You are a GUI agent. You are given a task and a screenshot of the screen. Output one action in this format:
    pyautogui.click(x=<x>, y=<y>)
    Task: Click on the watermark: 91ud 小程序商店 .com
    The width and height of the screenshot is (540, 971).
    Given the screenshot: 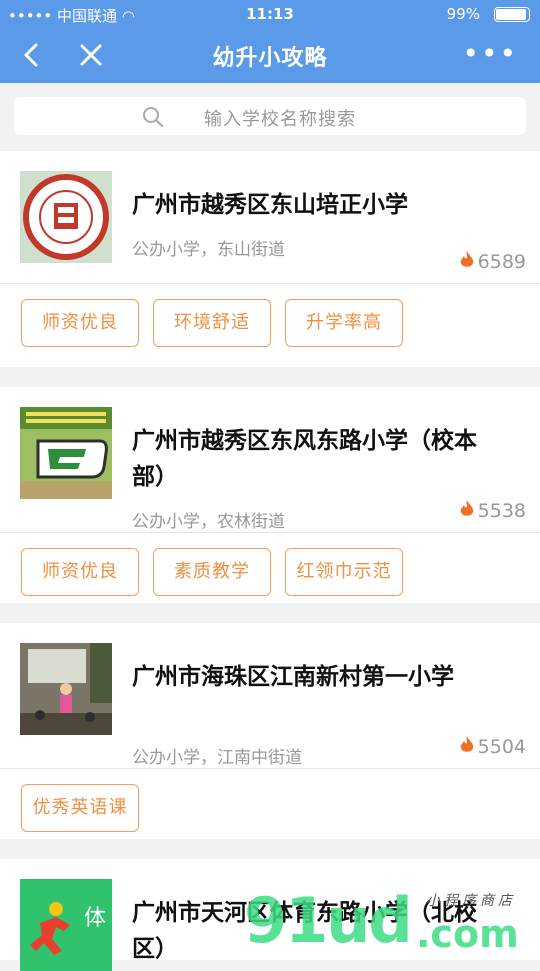 What is the action you would take?
    pyautogui.click(x=385, y=920)
    